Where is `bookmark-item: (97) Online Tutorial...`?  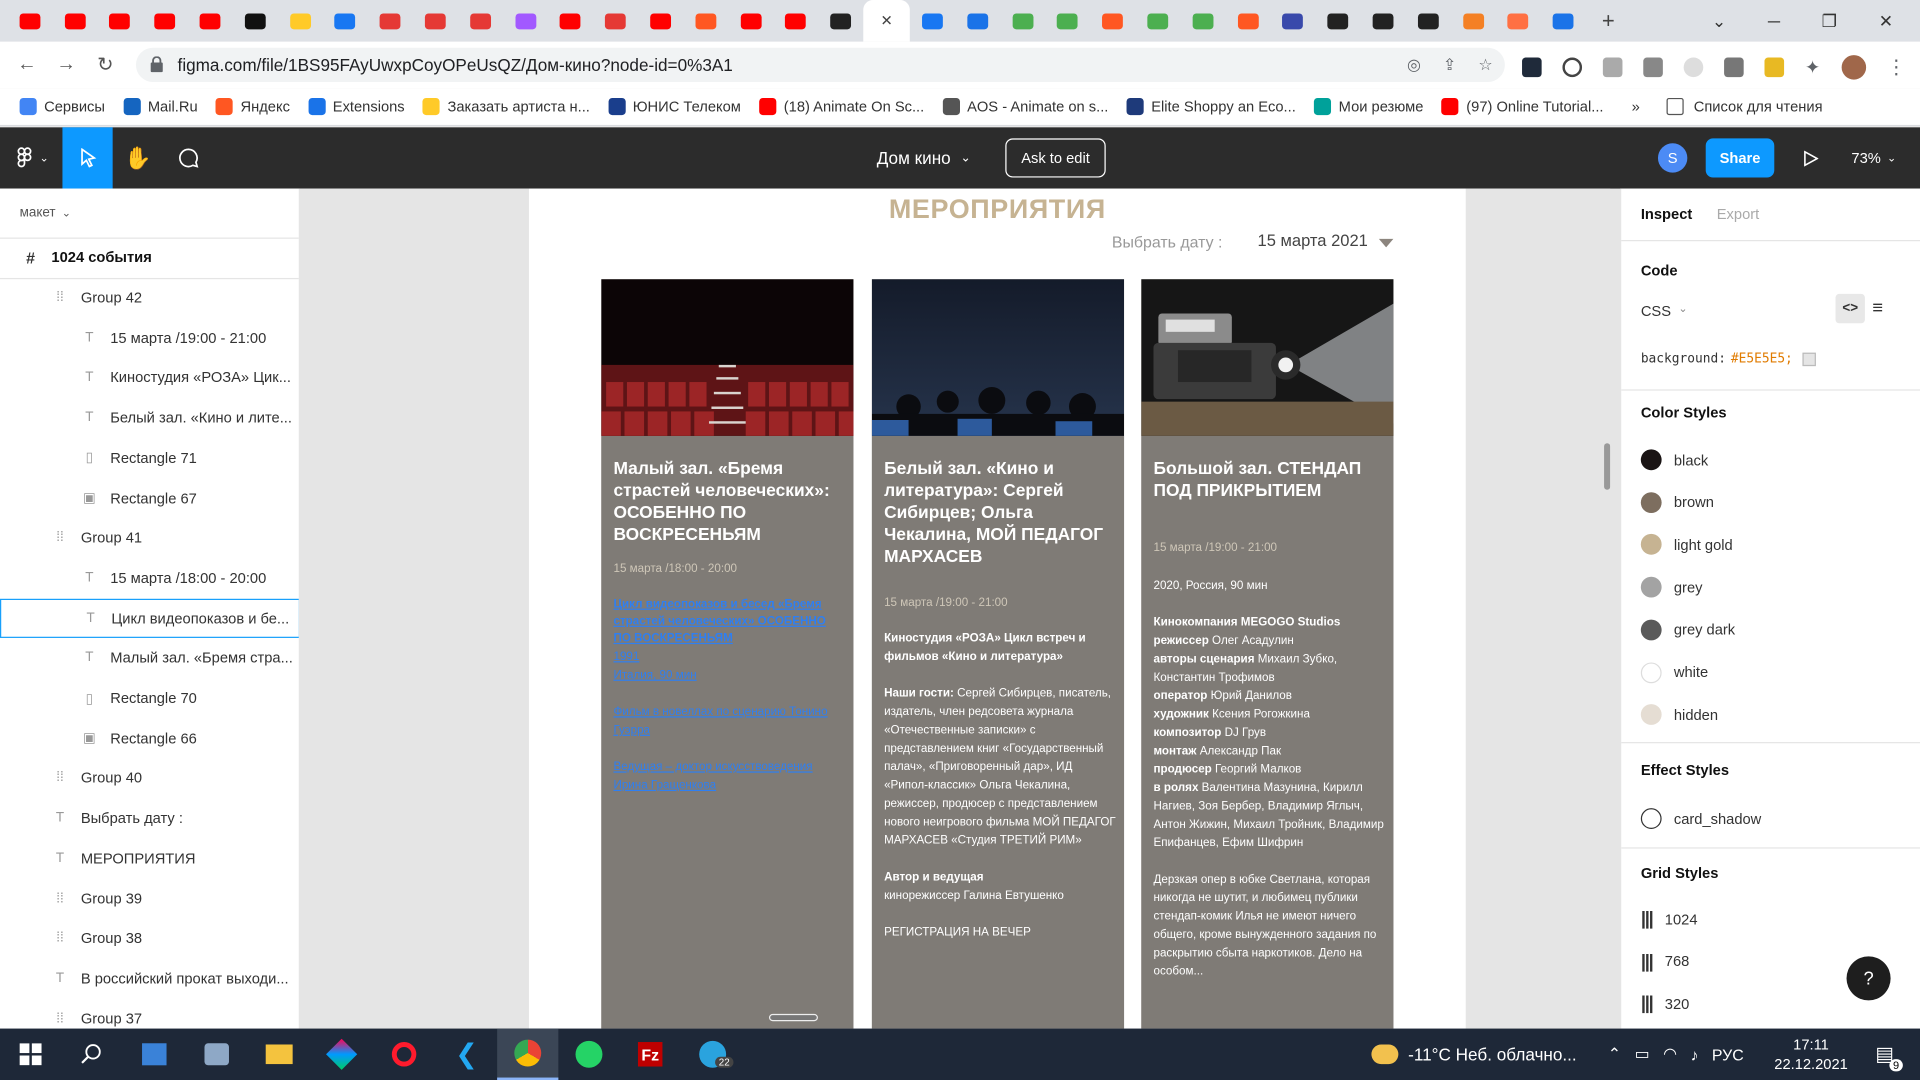
bookmark-item: (97) Online Tutorial... is located at coordinates (1522, 106).